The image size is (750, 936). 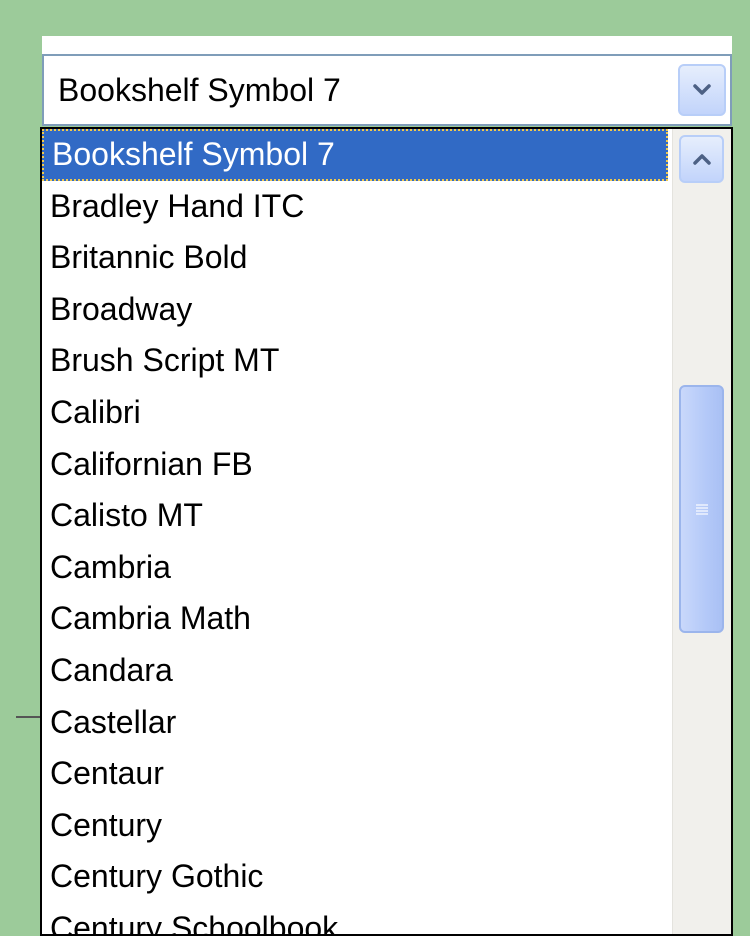 I want to click on combo-selected-value: Bookshelf Symbol 7, so click(x=199, y=90).